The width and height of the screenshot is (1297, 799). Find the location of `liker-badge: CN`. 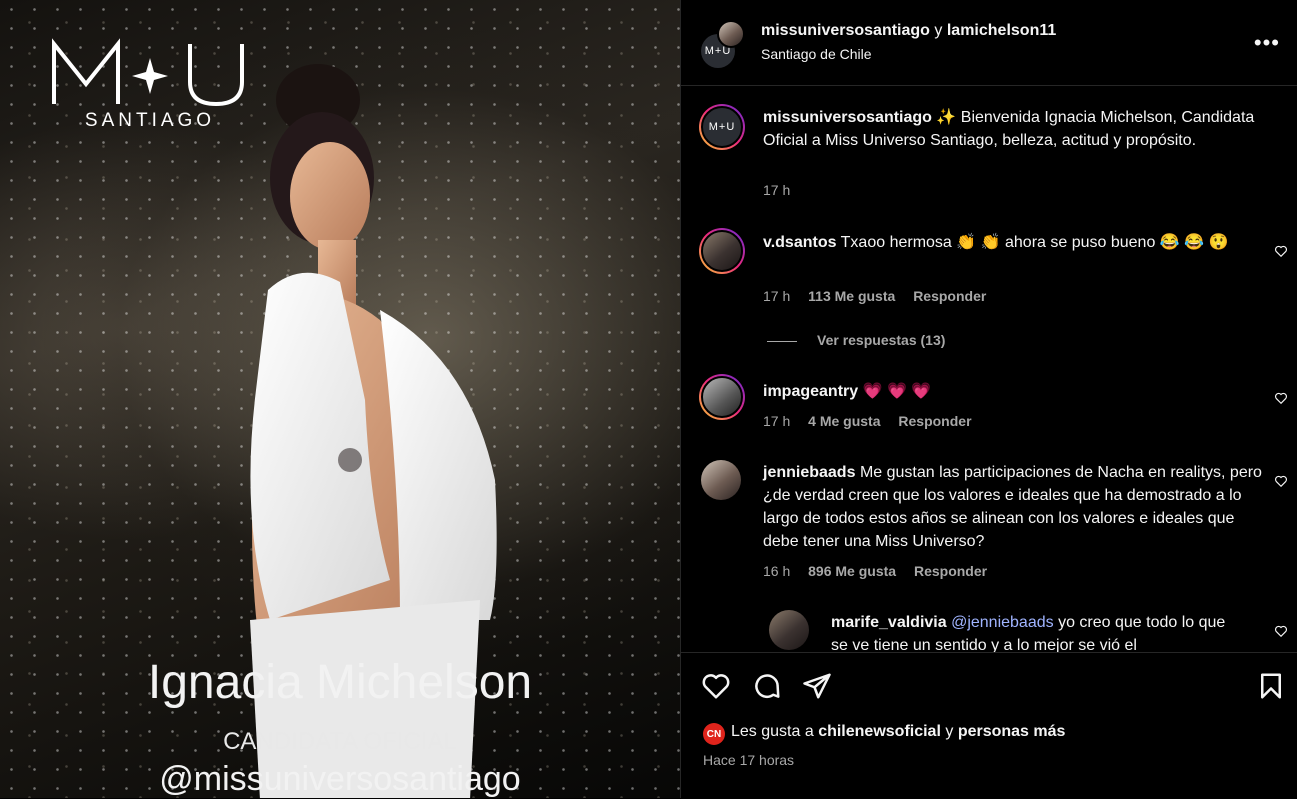

liker-badge: CN is located at coordinates (714, 734).